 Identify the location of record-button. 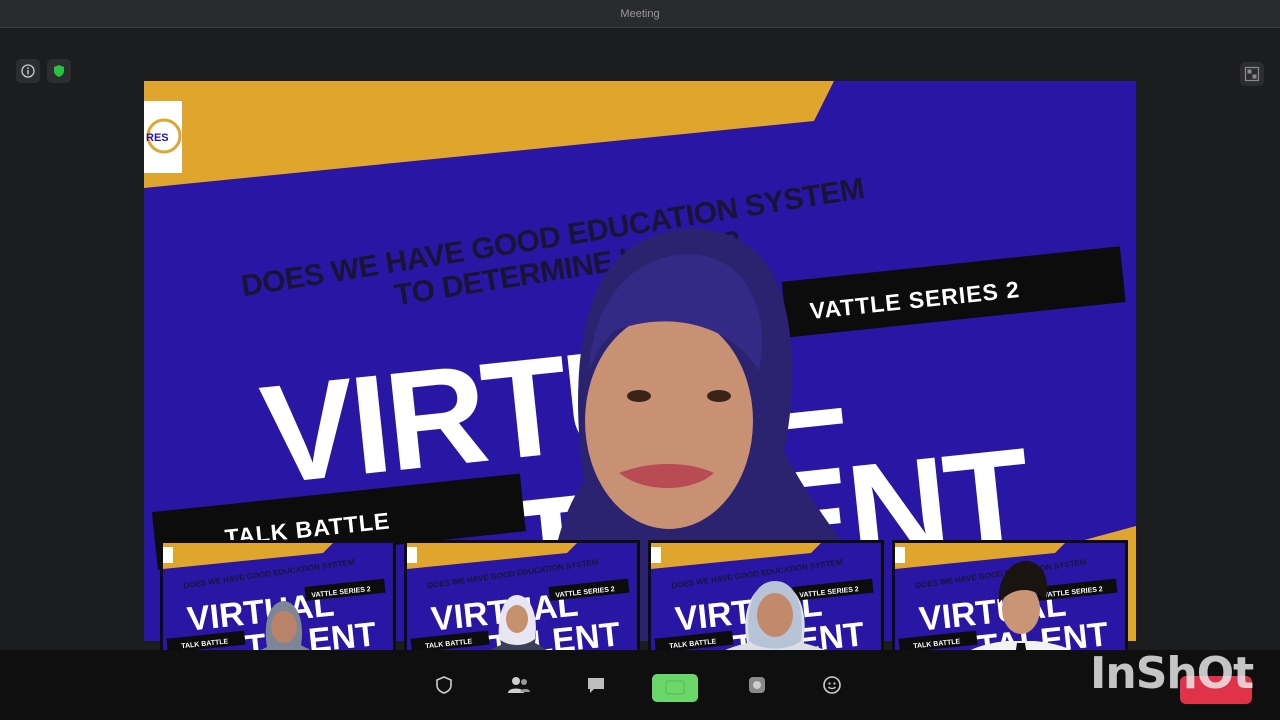
(757, 685).